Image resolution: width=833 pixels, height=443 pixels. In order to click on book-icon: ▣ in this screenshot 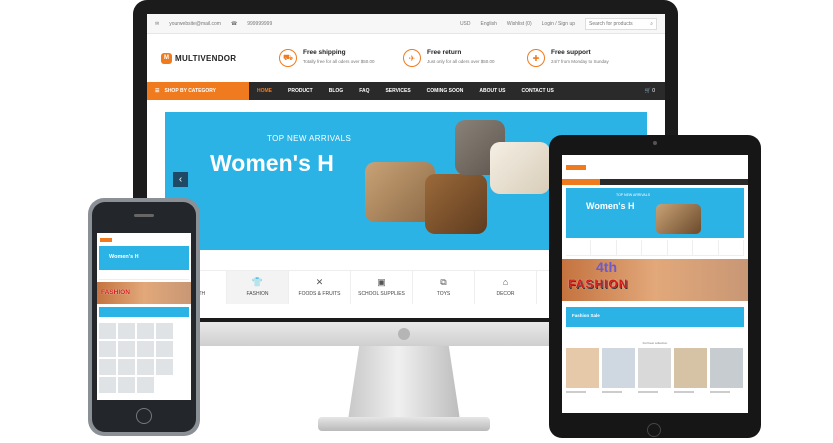, I will do `click(381, 282)`.